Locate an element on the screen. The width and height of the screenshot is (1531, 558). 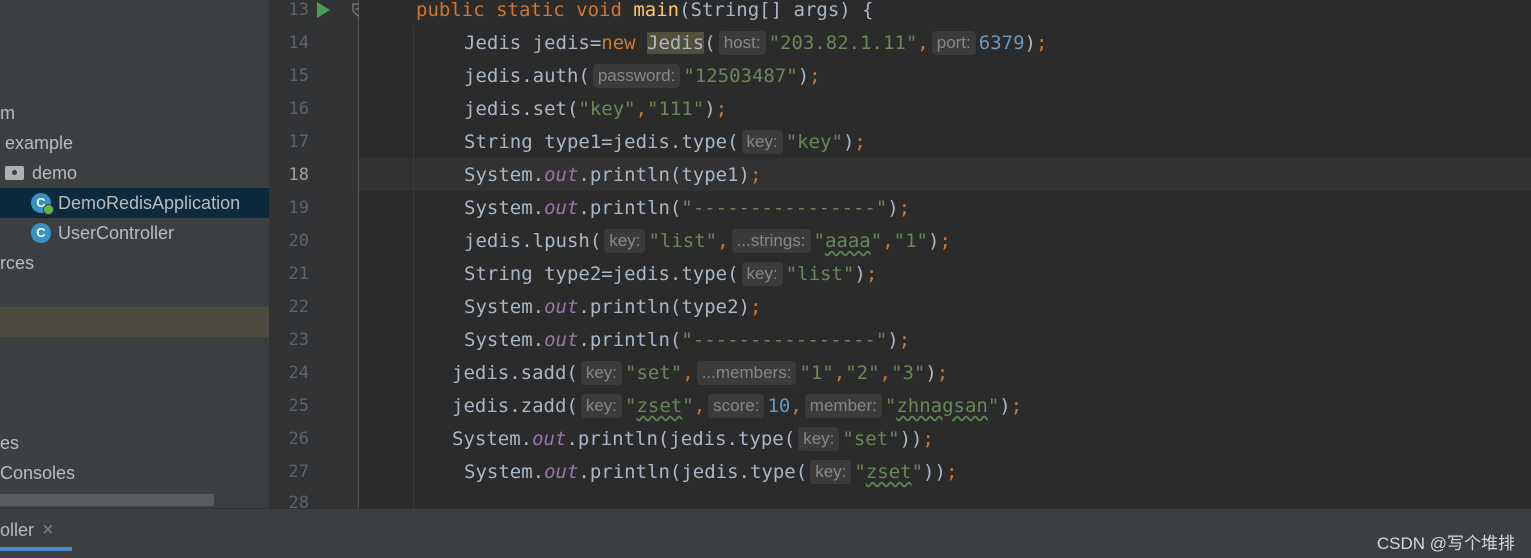
line-number: 22 is located at coordinates (298, 307).